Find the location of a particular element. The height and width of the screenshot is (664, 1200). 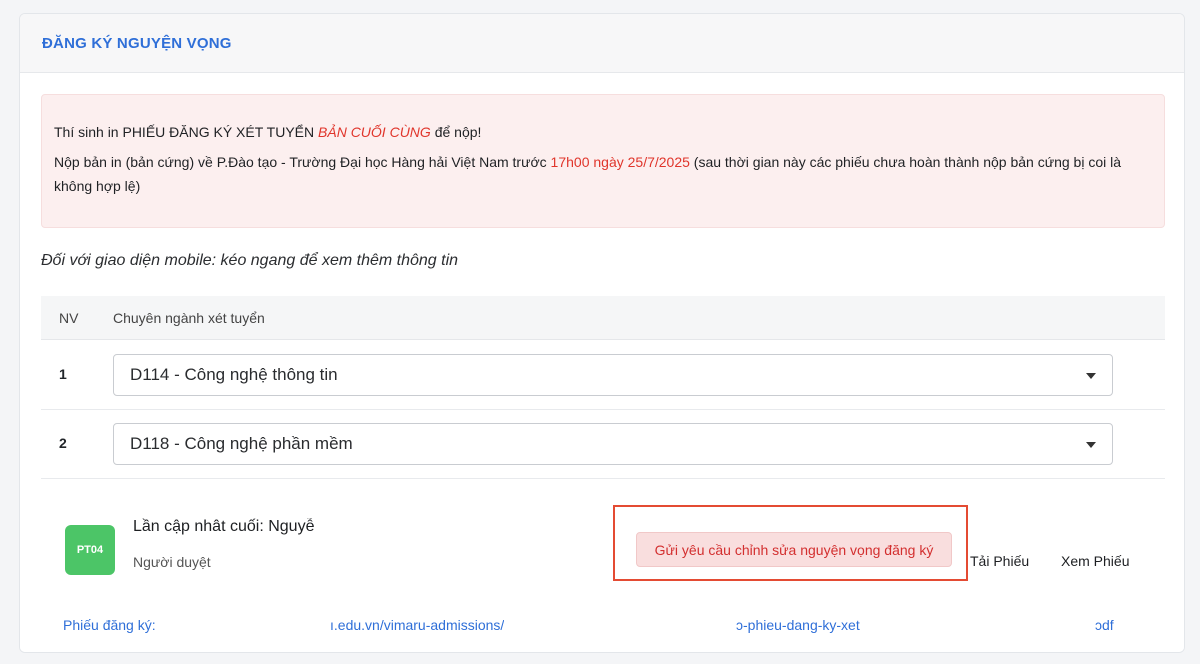

view-form-button: Xem Phiếu is located at coordinates (1095, 561).